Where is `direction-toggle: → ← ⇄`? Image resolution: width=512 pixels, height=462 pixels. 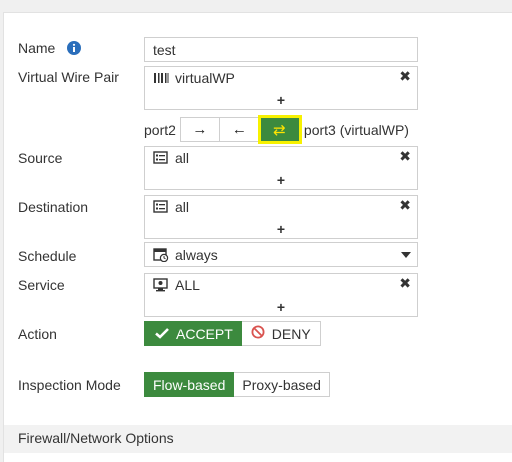 direction-toggle: → ← ⇄ is located at coordinates (240, 129).